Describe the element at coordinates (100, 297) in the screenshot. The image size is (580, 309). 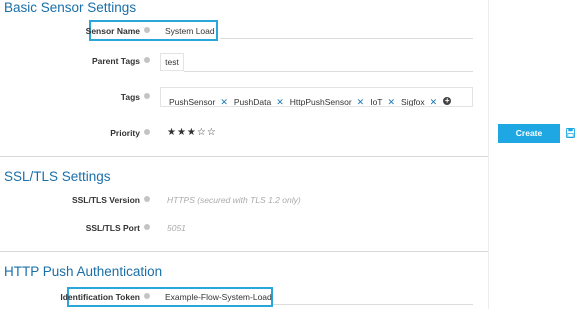
I see `token-label: Identification Token` at that location.